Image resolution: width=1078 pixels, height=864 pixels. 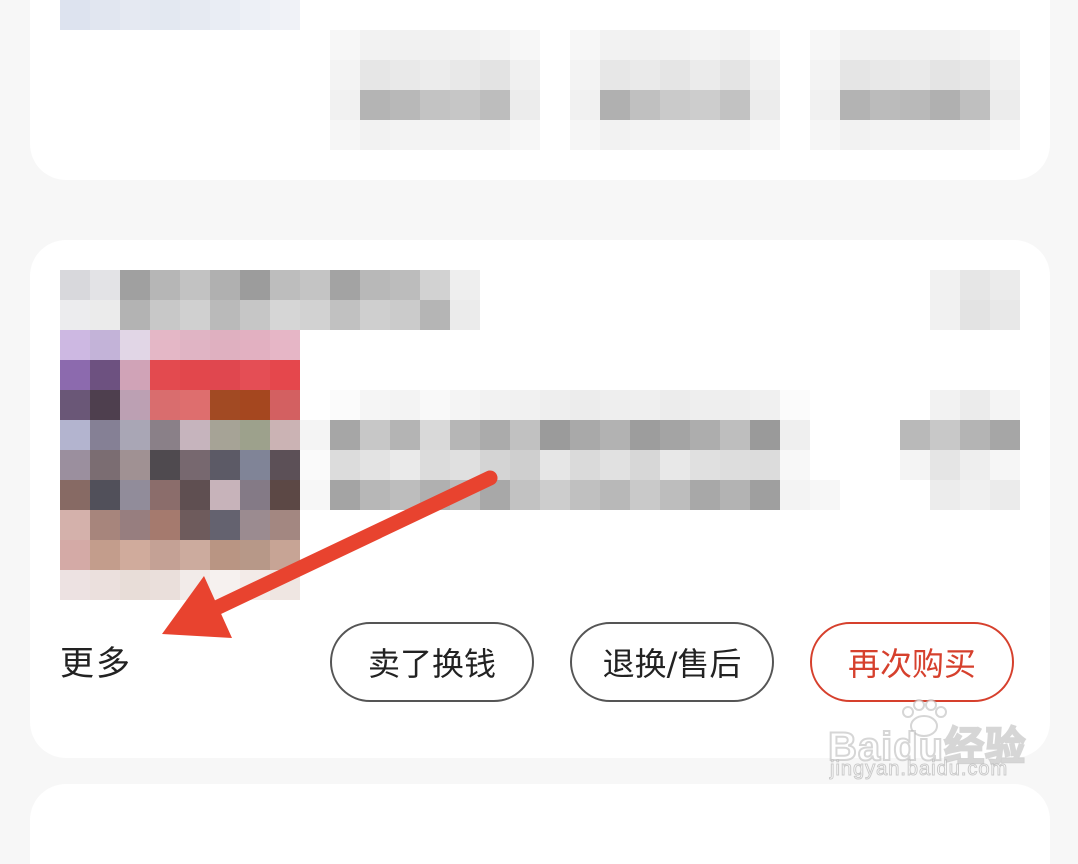 I want to click on blurred-price, so click(x=960, y=450).